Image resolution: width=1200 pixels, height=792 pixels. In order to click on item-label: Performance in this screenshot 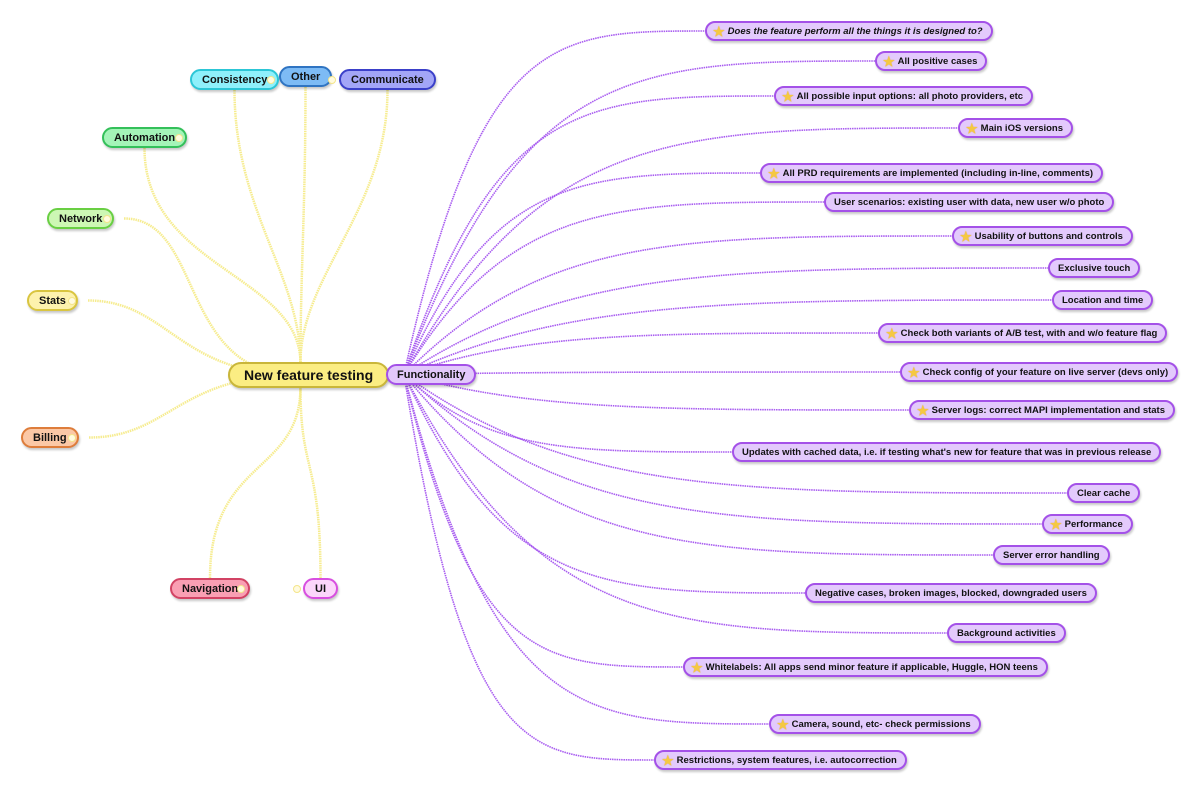, I will do `click(1093, 524)`.